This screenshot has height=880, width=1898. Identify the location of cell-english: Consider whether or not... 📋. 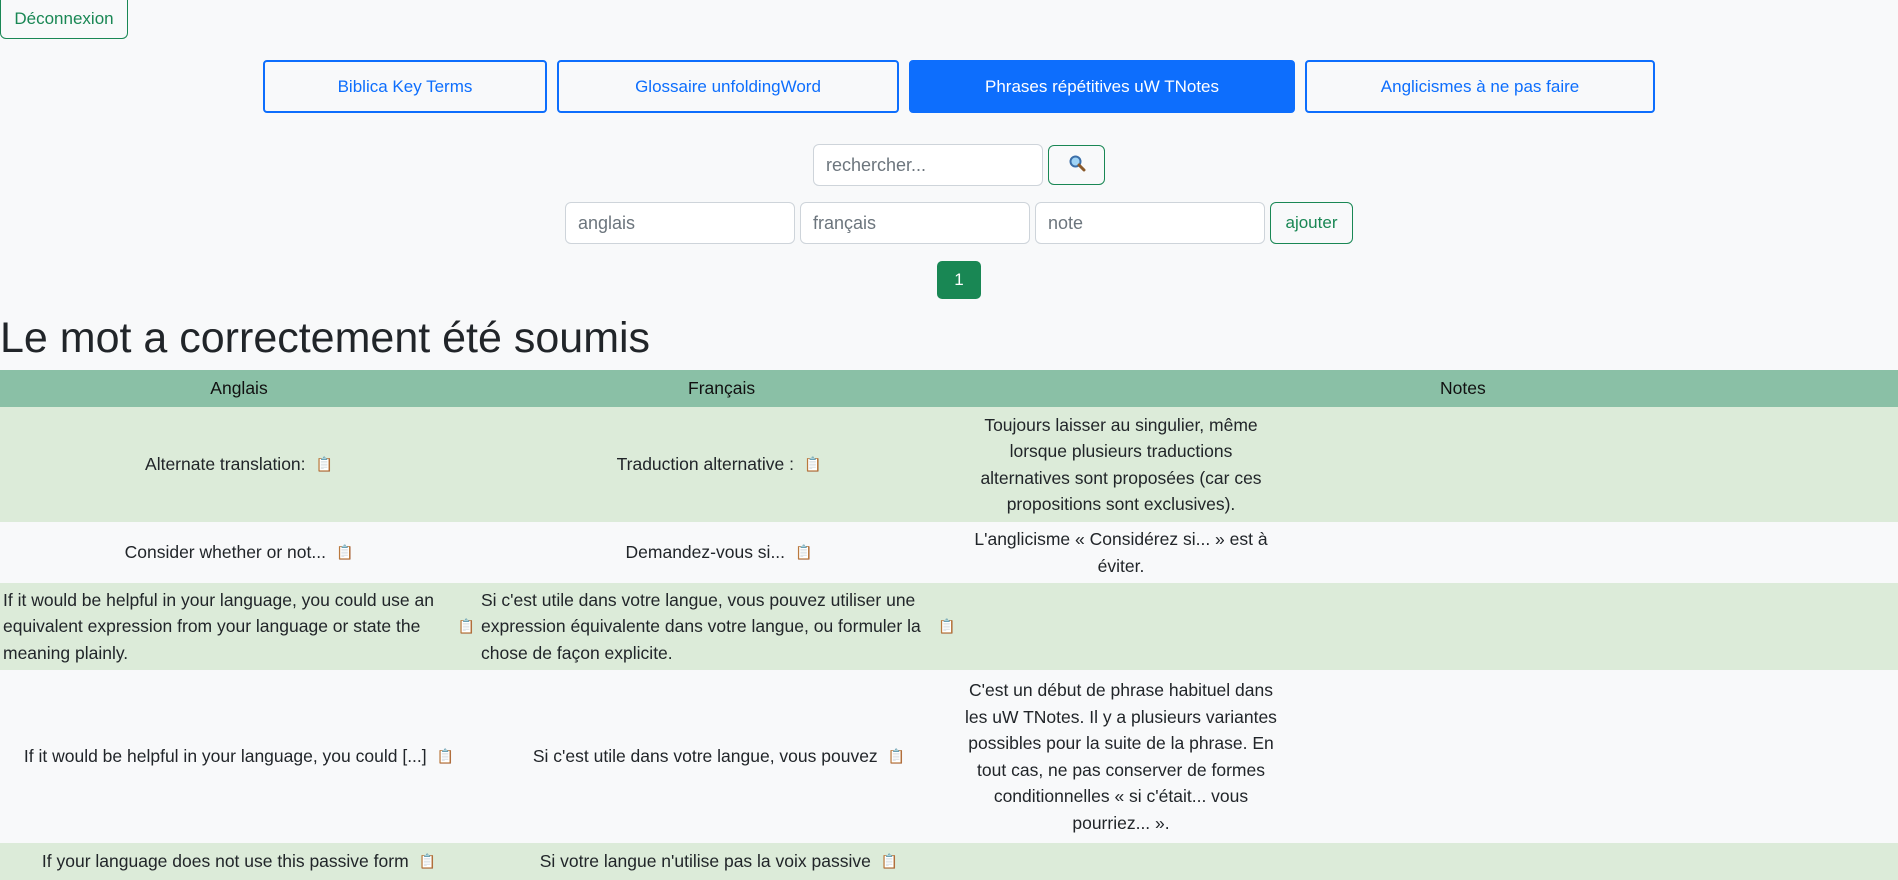
(239, 552).